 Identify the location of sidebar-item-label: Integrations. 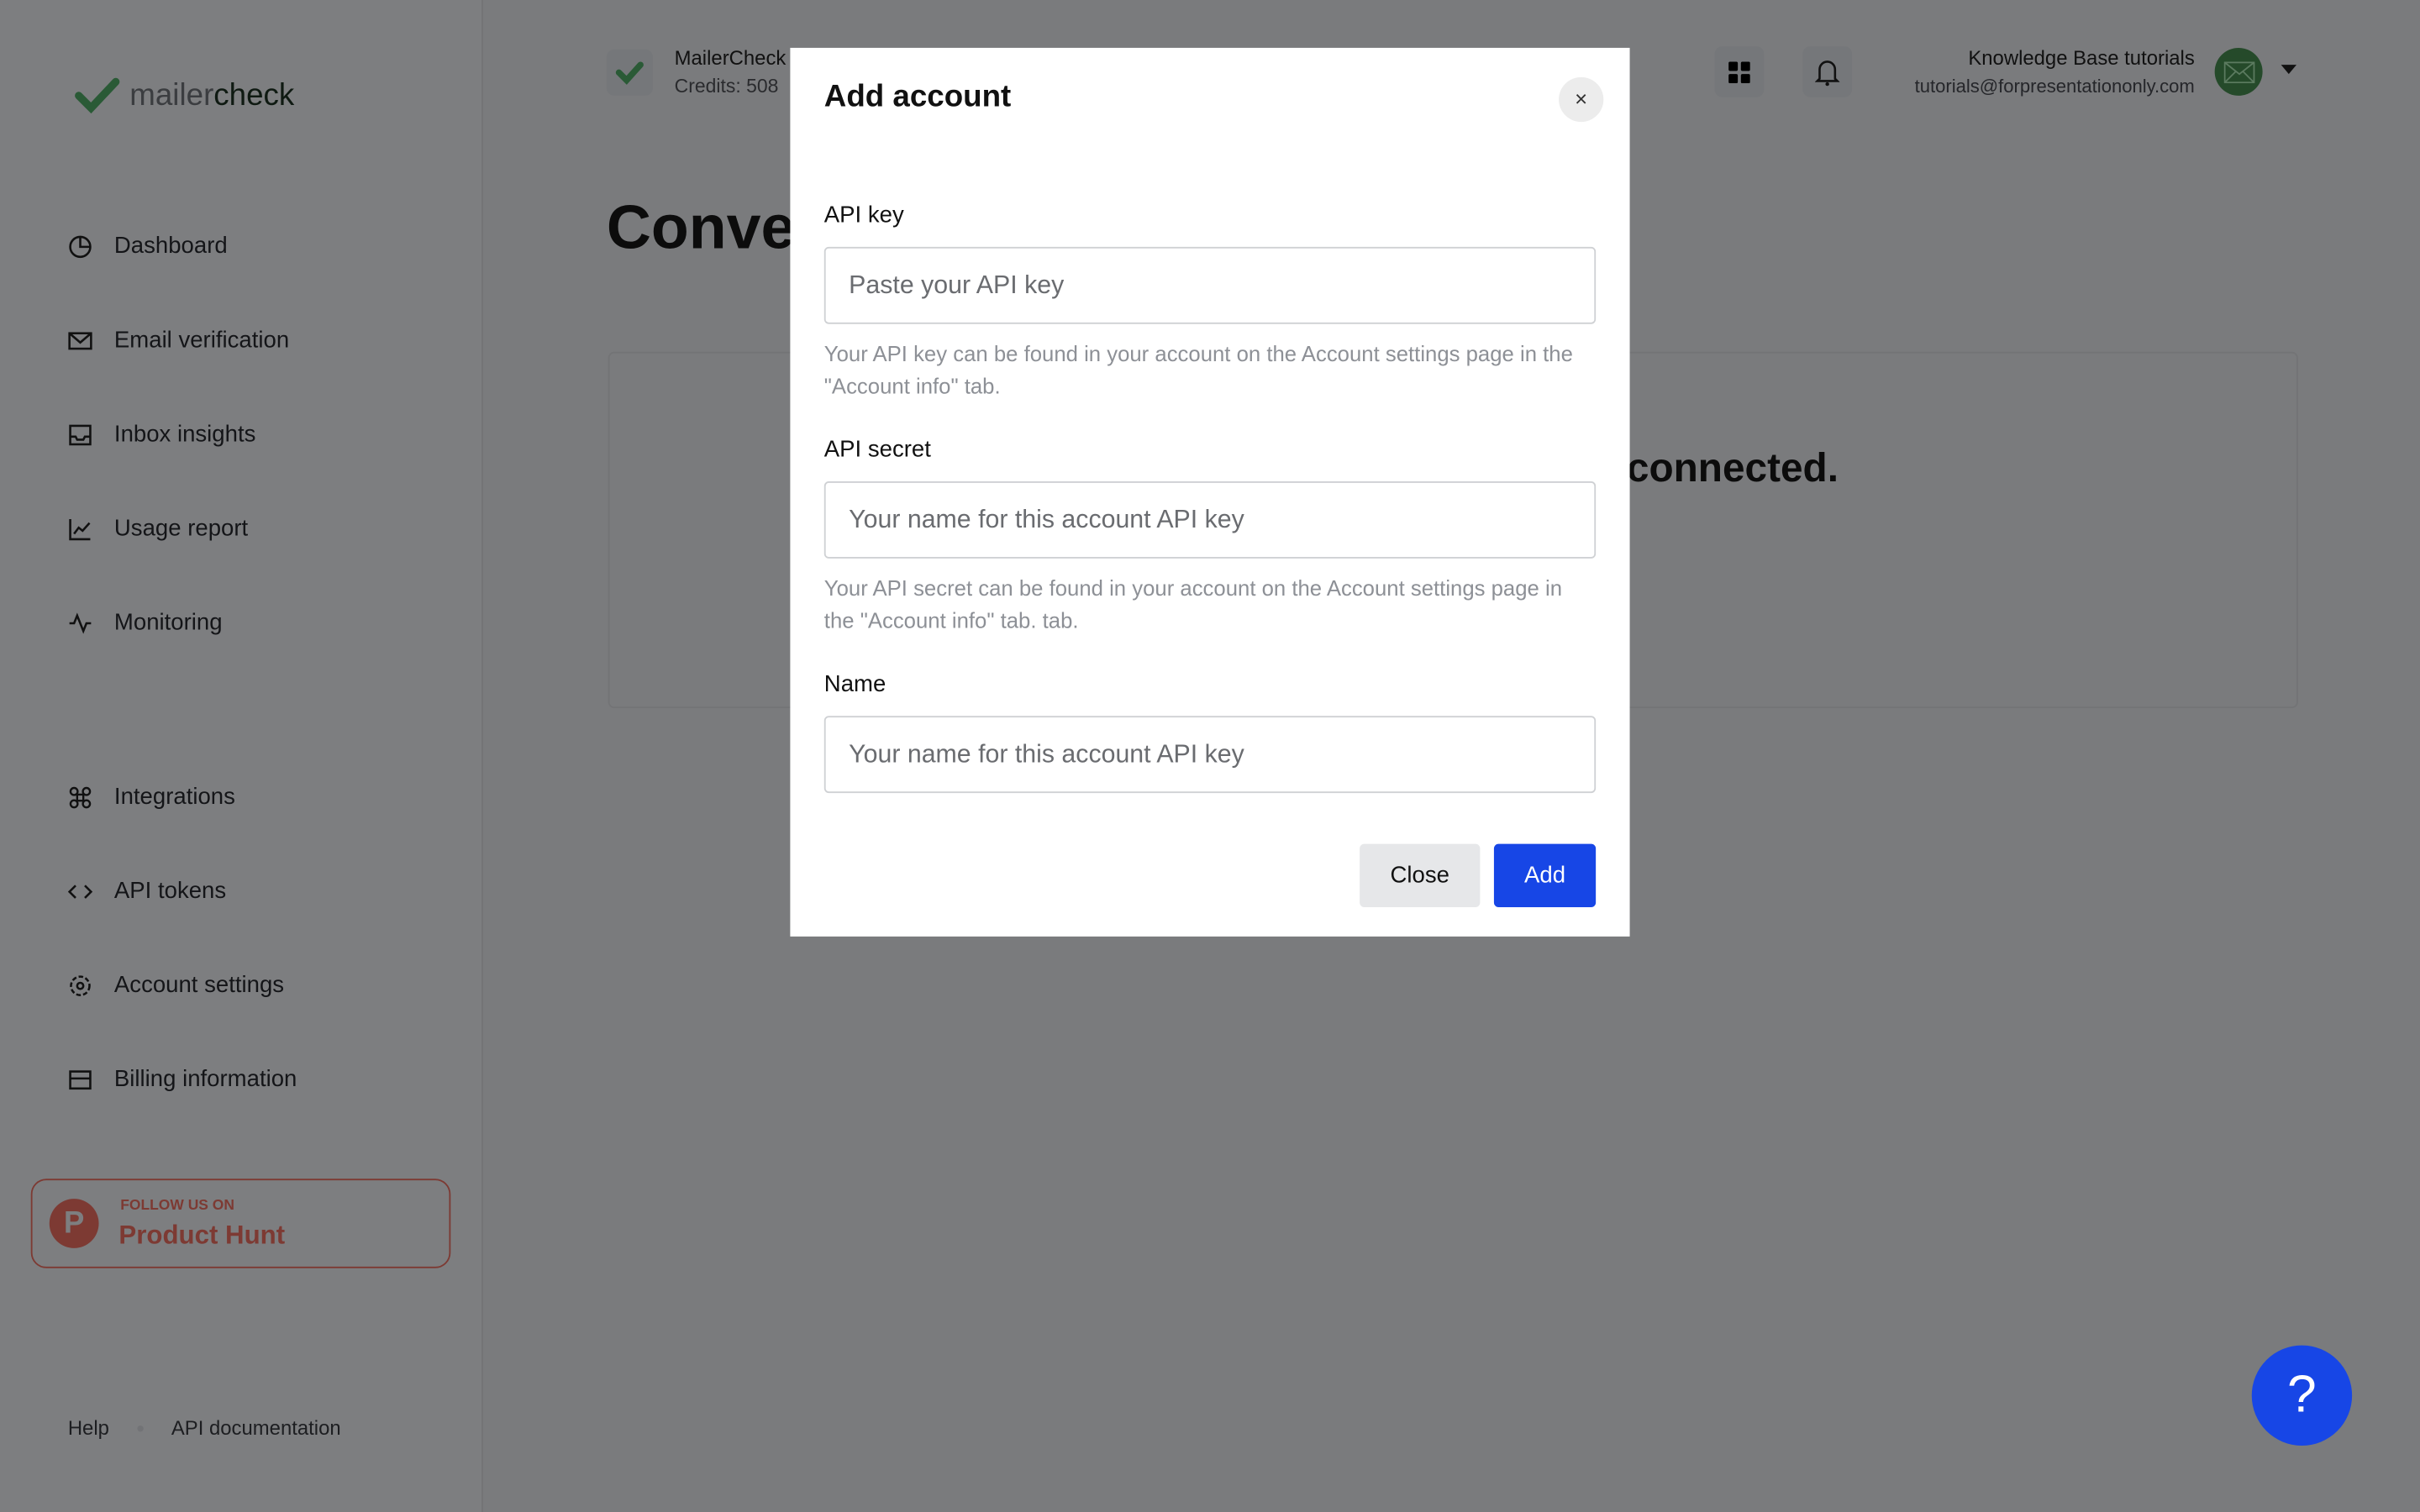
(174, 797).